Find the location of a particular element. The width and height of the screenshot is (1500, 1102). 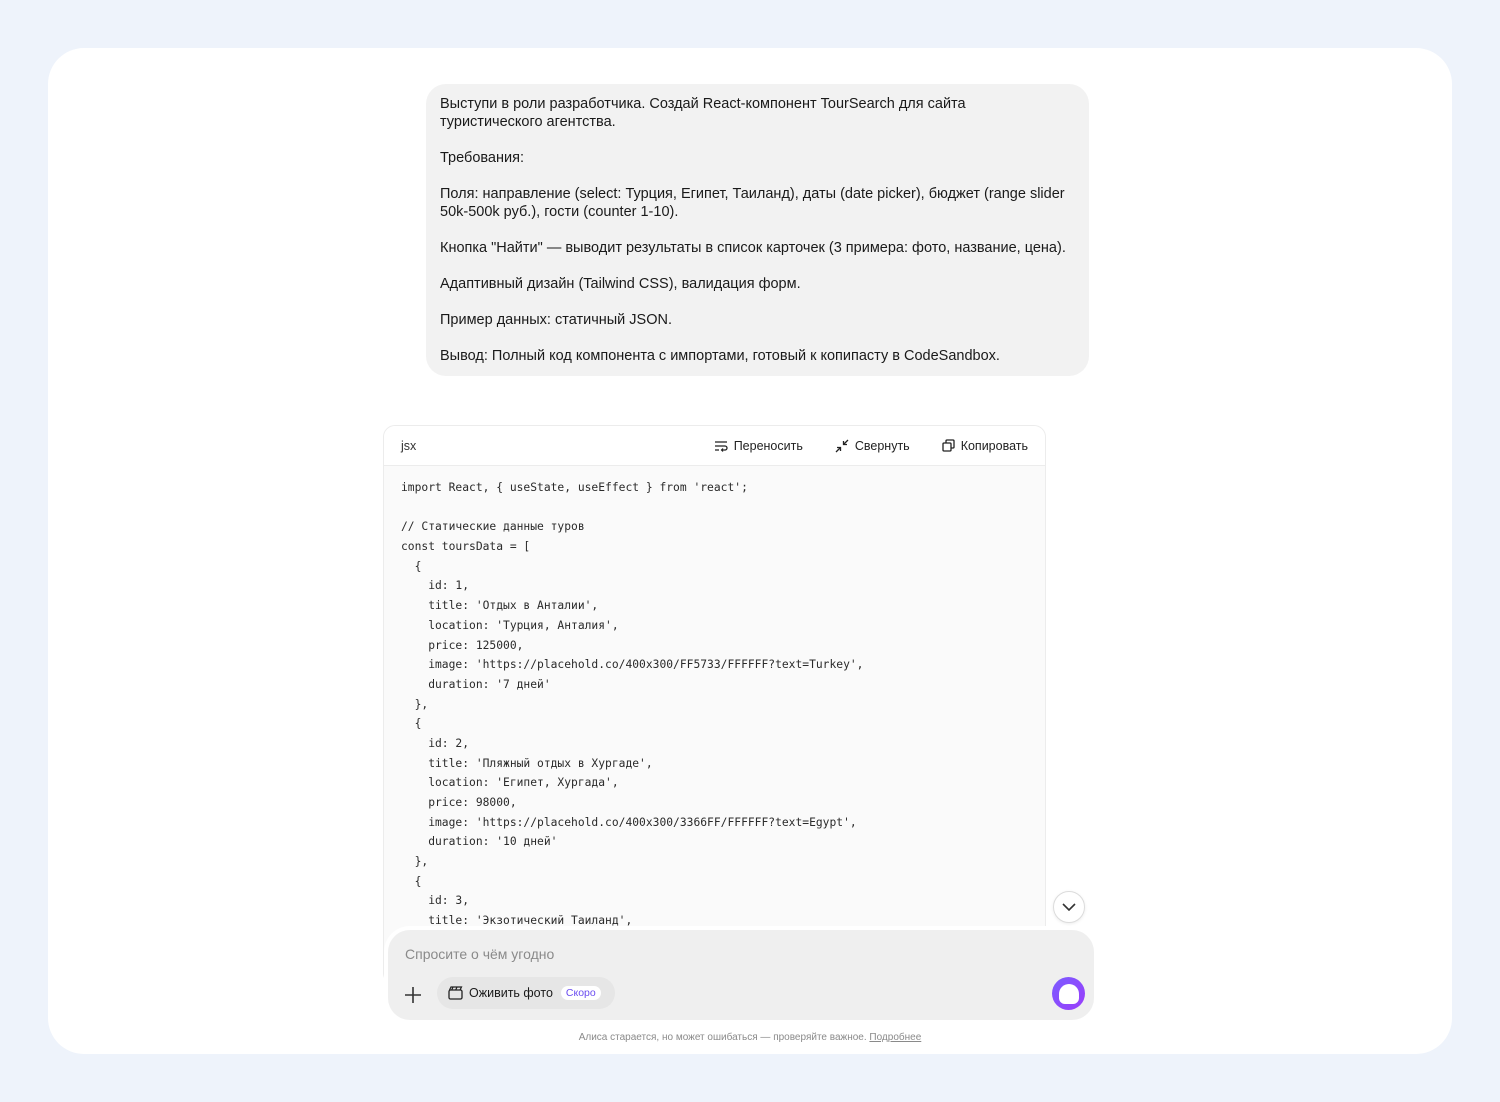

user-message-paragraph: Требования: is located at coordinates (482, 158).